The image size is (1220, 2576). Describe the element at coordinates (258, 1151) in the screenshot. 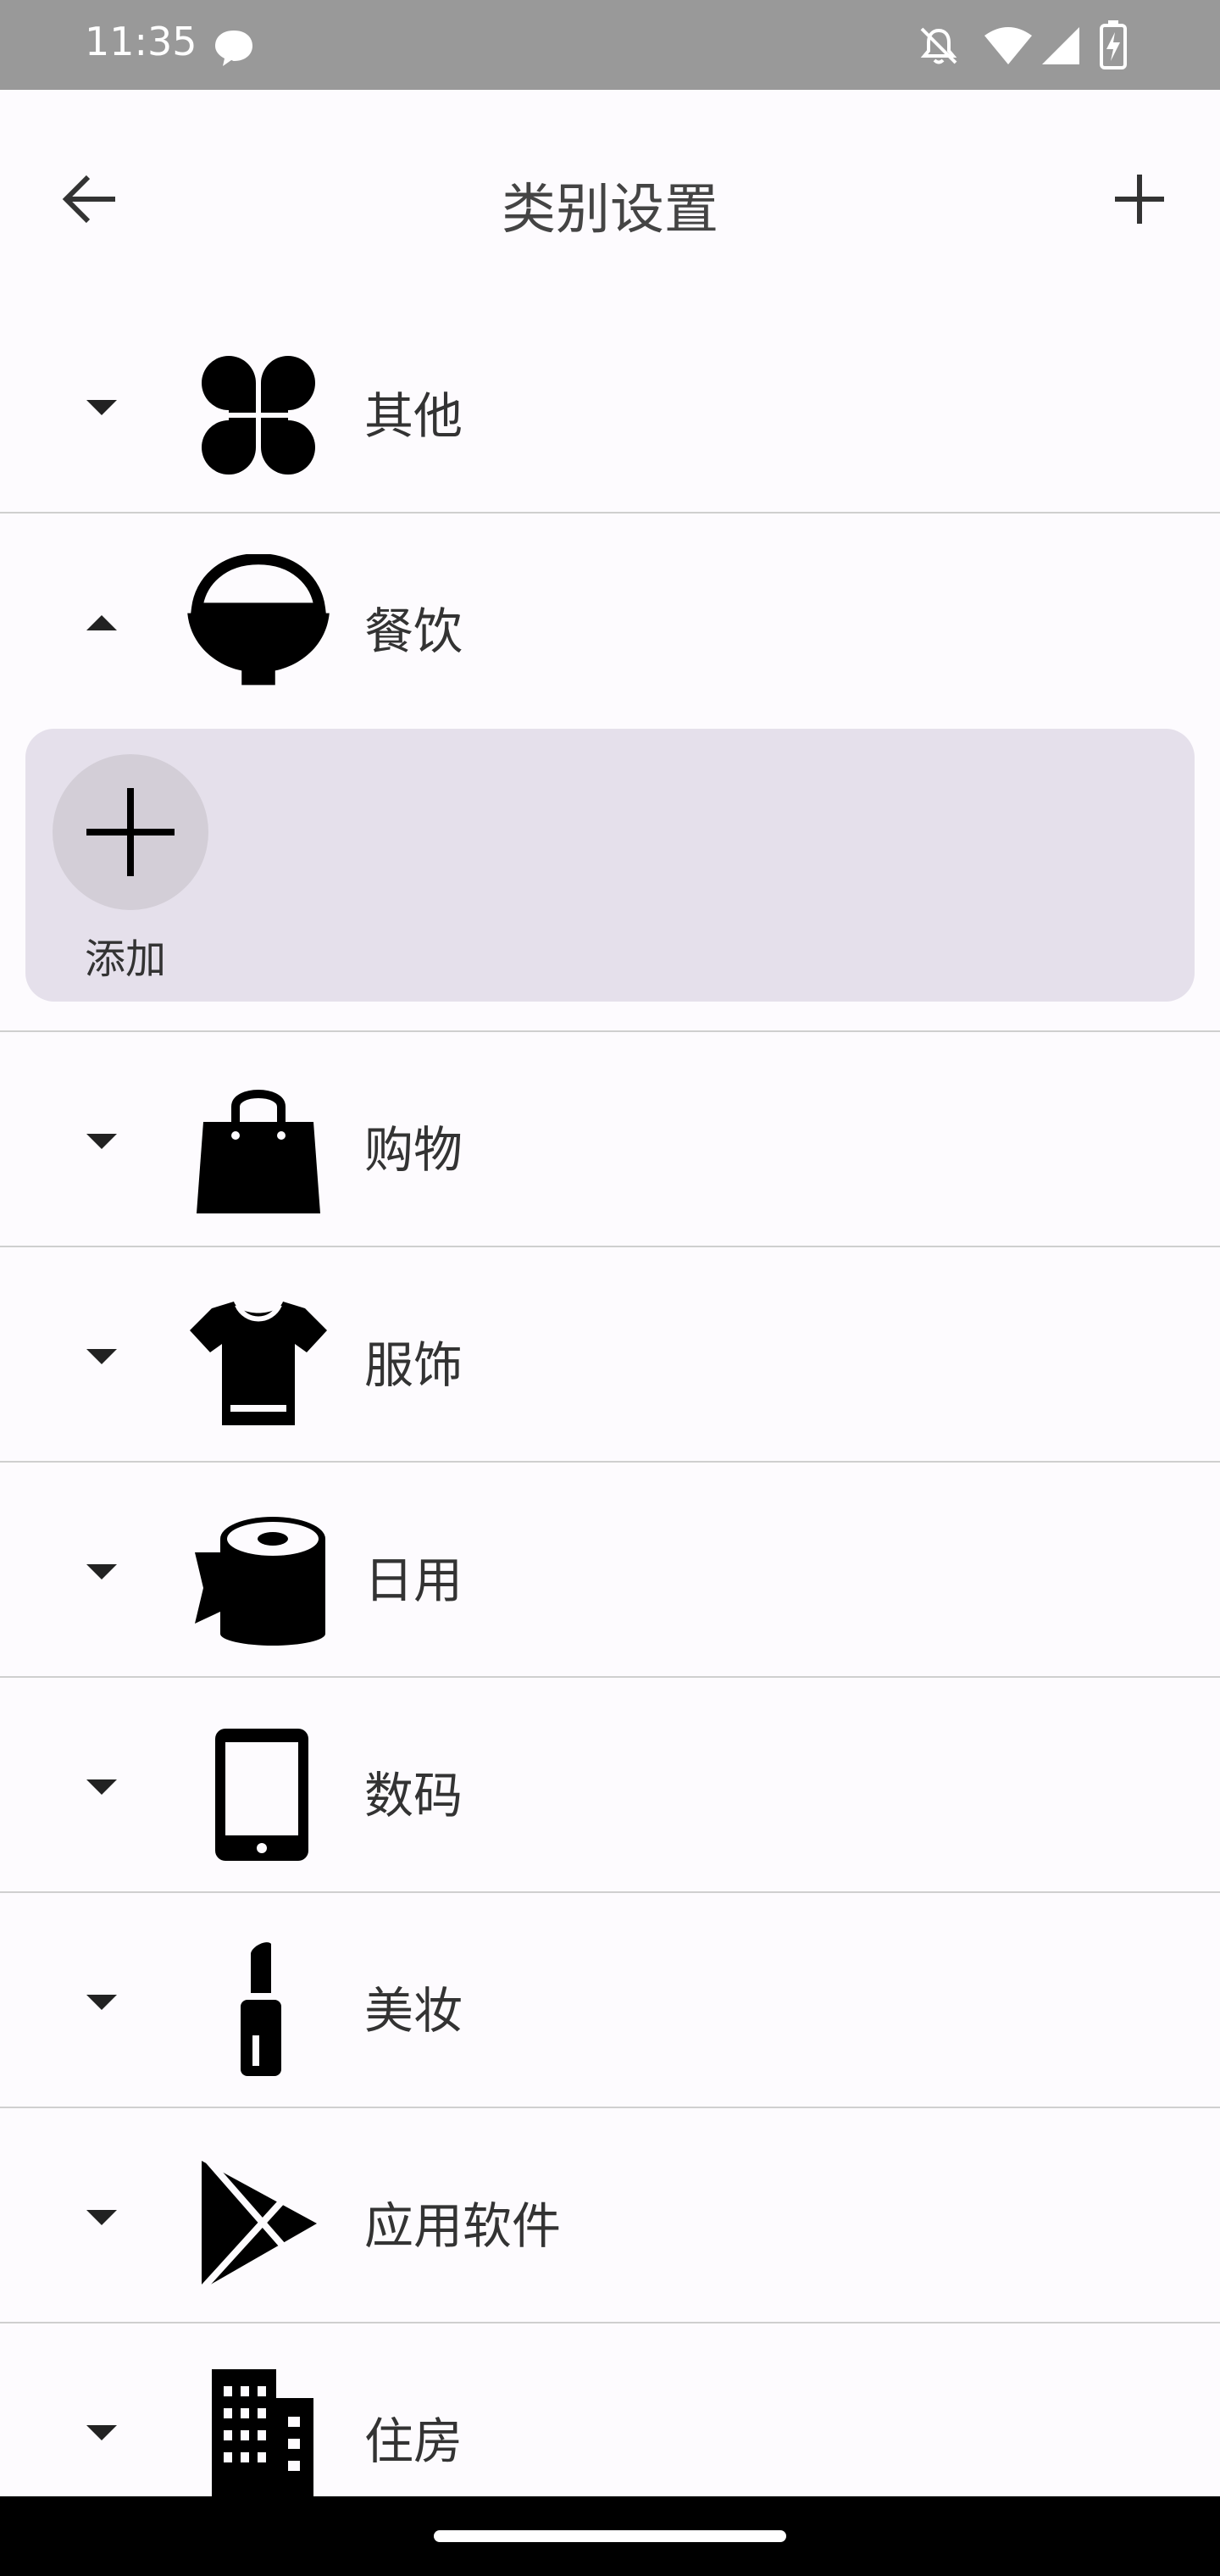

I see `shopping-bag-icon` at that location.